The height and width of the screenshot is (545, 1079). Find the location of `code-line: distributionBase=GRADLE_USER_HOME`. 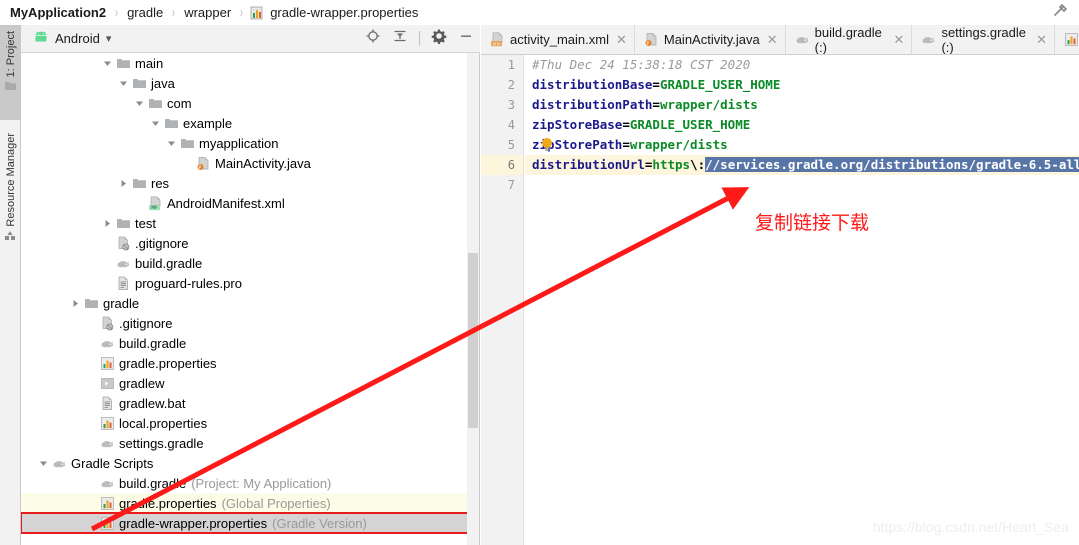

code-line: distributionBase=GRADLE_USER_HOME is located at coordinates (802, 85).